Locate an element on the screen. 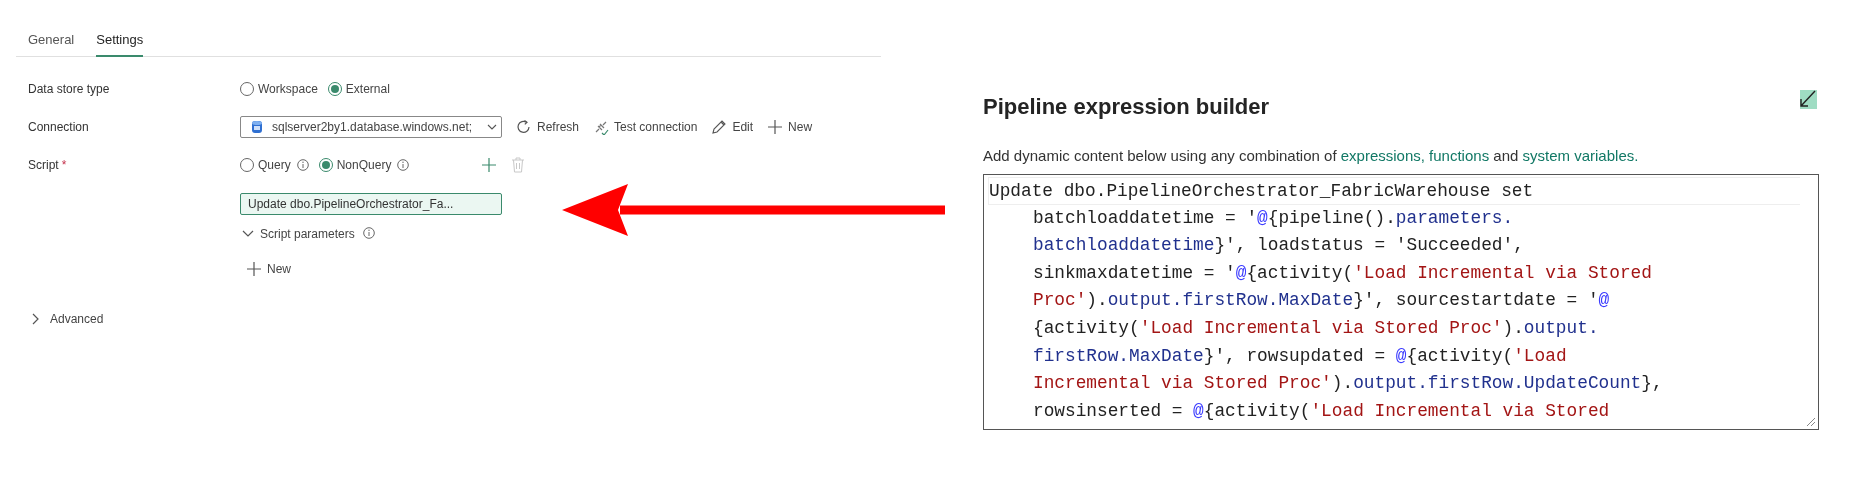  expand-icon is located at coordinates (1808, 99).